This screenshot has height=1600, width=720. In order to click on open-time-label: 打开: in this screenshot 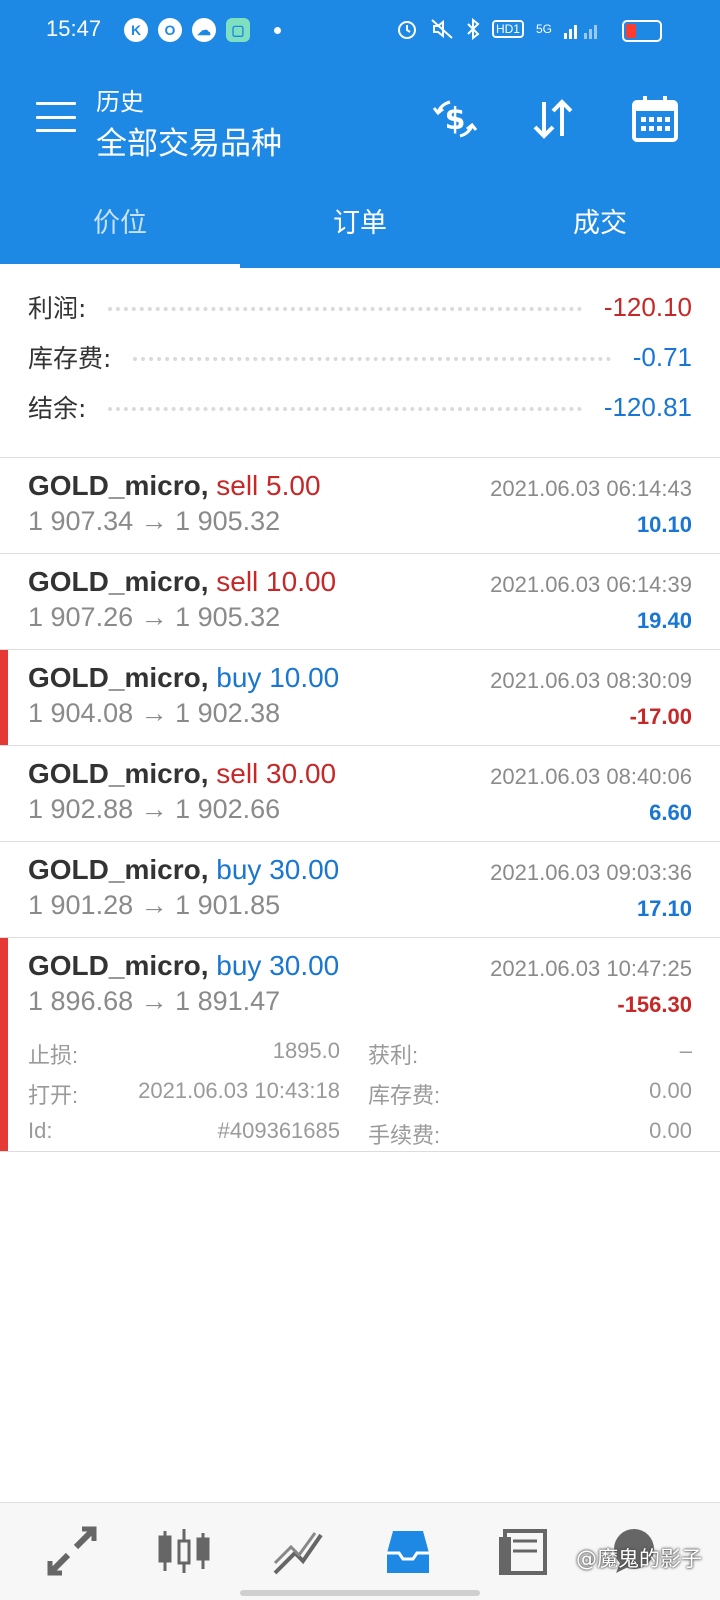, I will do `click(53, 1095)`.